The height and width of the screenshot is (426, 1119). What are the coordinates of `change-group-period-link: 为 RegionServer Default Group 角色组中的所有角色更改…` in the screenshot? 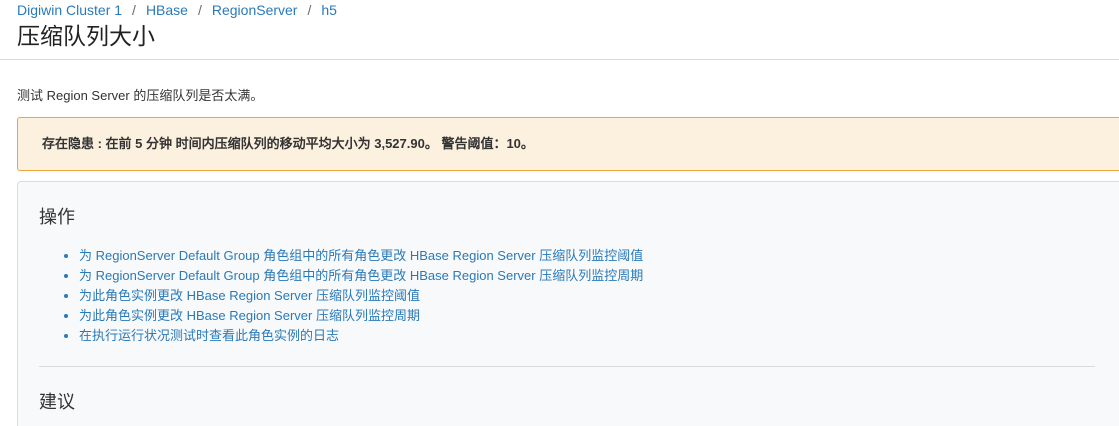 It's located at (361, 275).